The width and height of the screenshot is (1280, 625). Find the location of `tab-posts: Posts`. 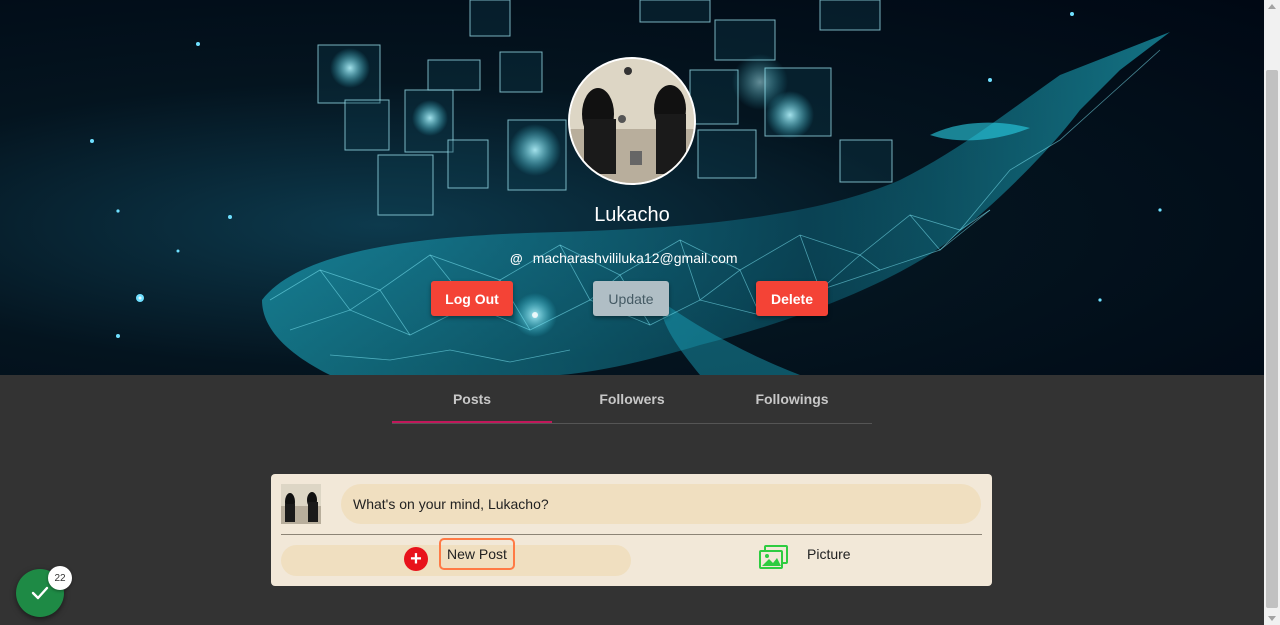

tab-posts: Posts is located at coordinates (472, 399).